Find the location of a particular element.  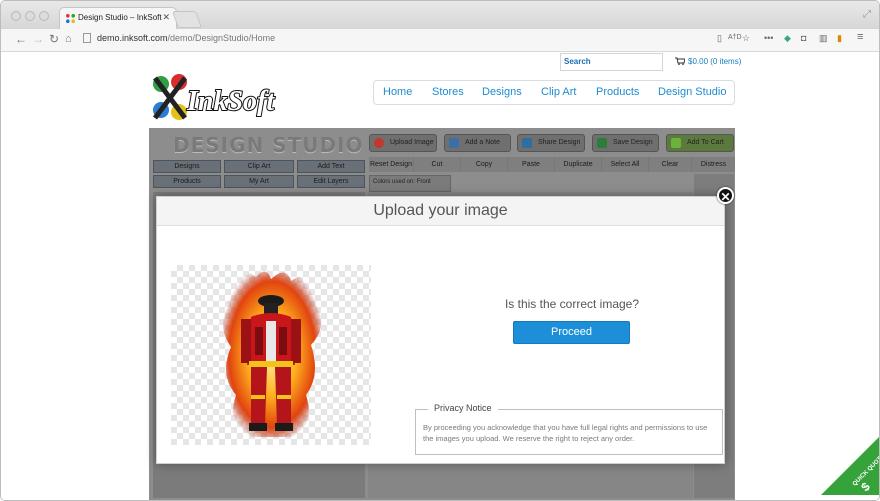

cart-link: $0.00 (0 items) is located at coordinates (708, 61).